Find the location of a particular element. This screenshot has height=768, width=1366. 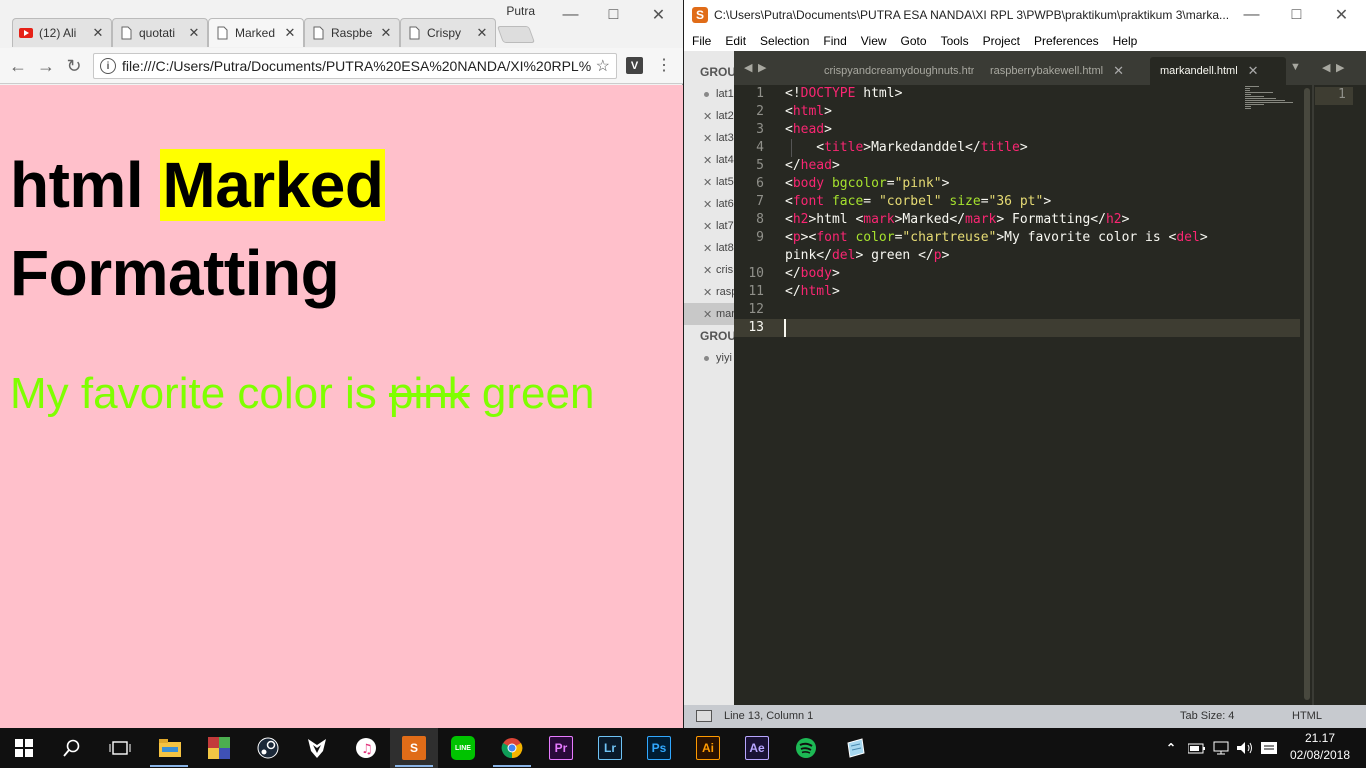

fl-studio-icon is located at coordinates (317, 748).